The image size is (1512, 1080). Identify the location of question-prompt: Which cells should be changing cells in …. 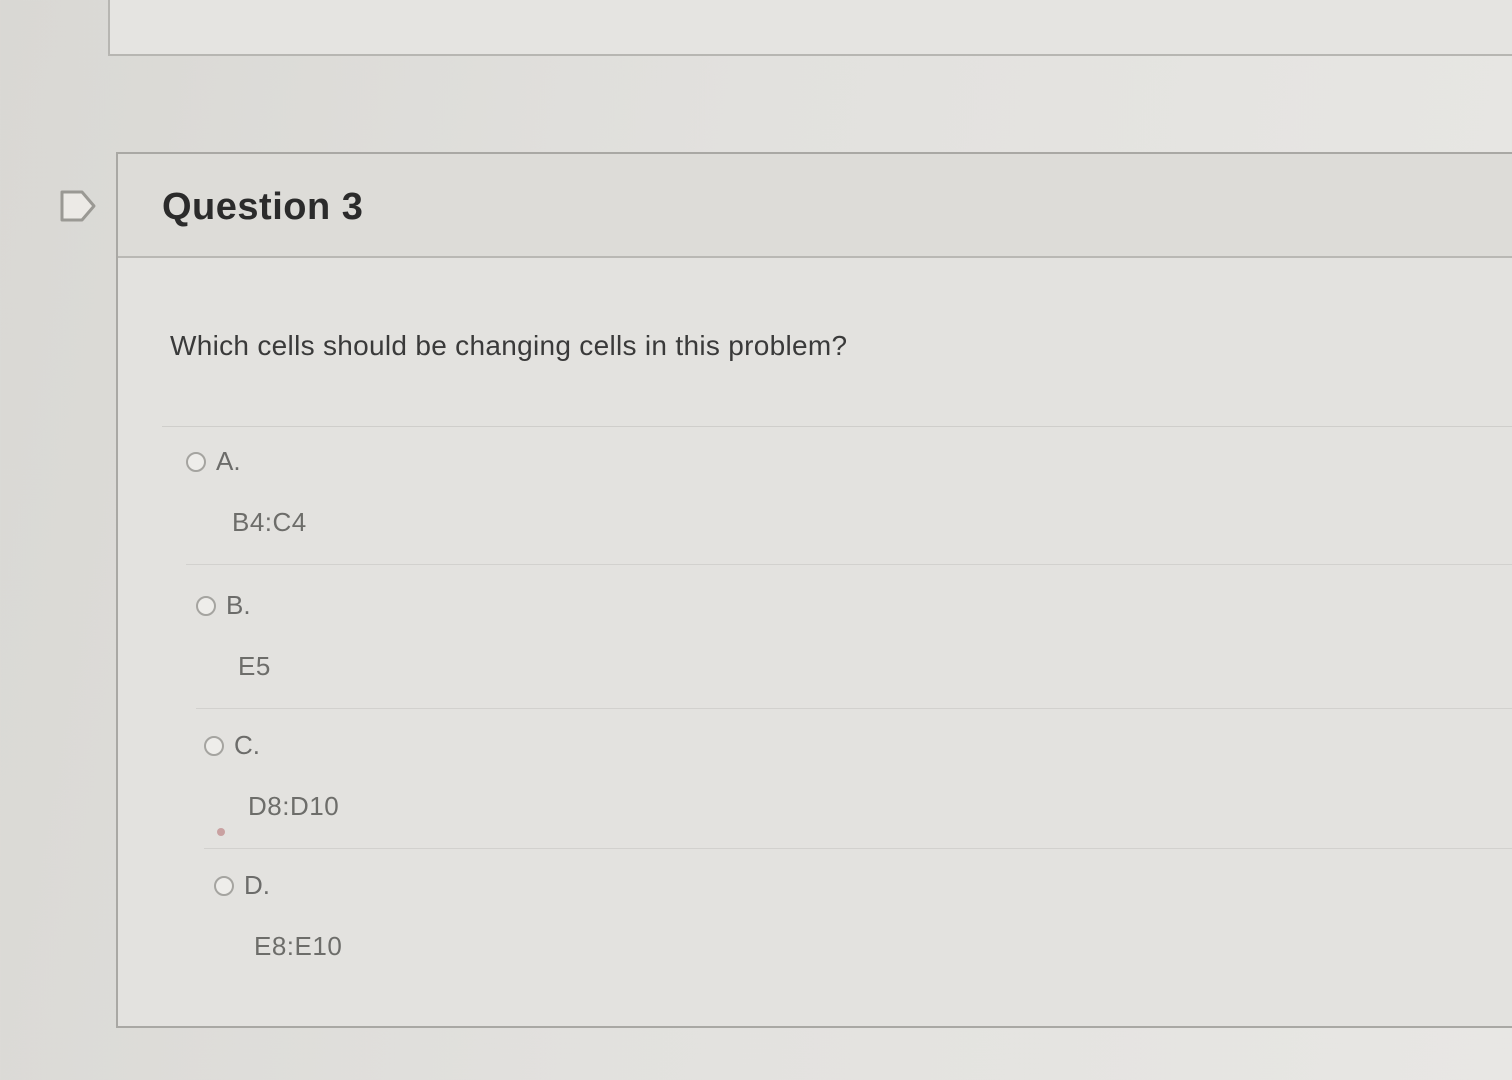
(509, 345).